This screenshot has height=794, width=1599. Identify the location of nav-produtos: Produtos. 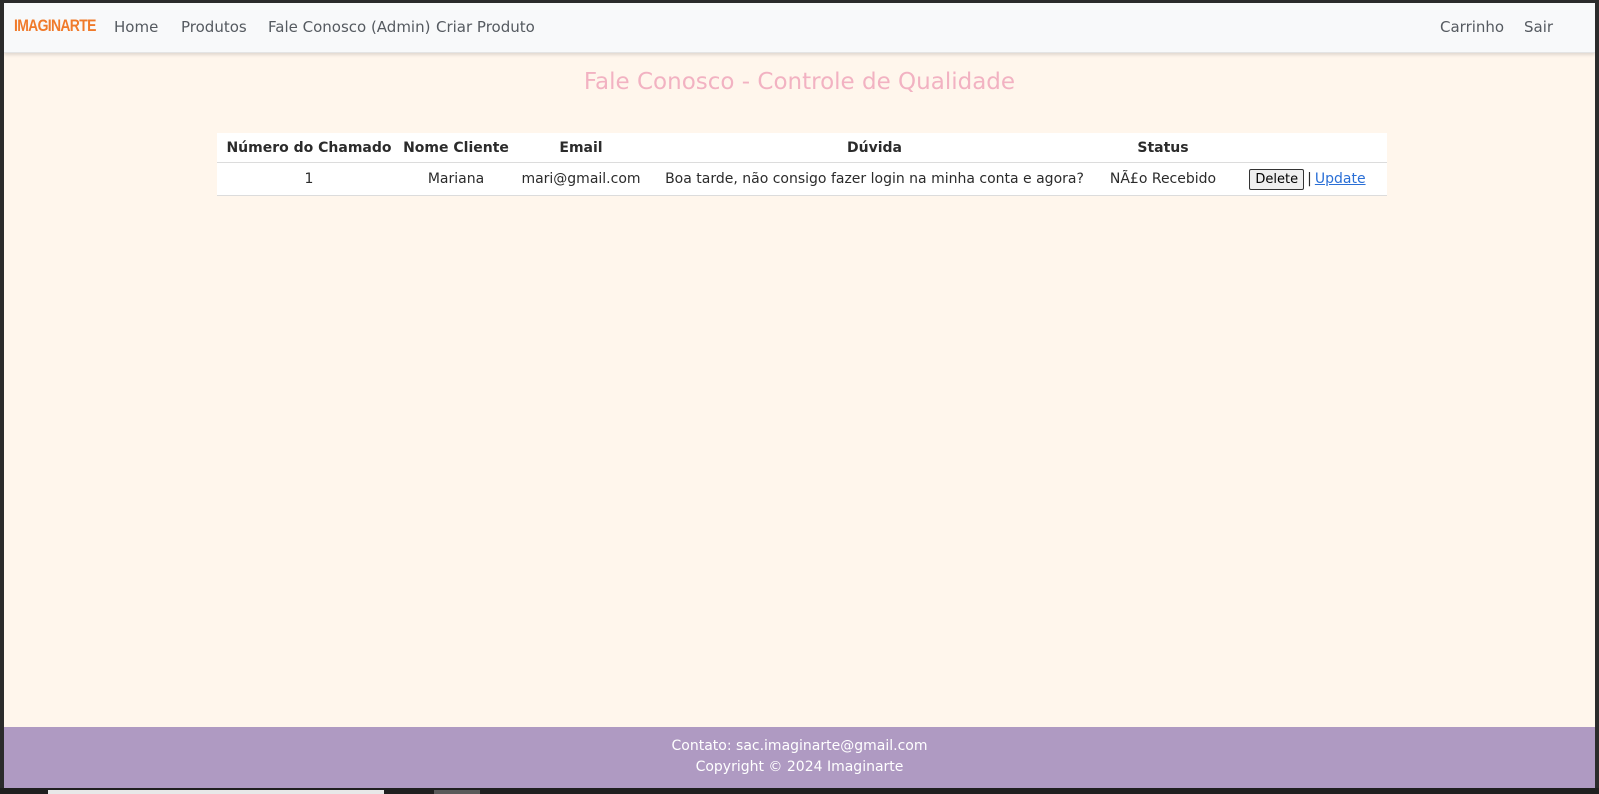
(214, 27).